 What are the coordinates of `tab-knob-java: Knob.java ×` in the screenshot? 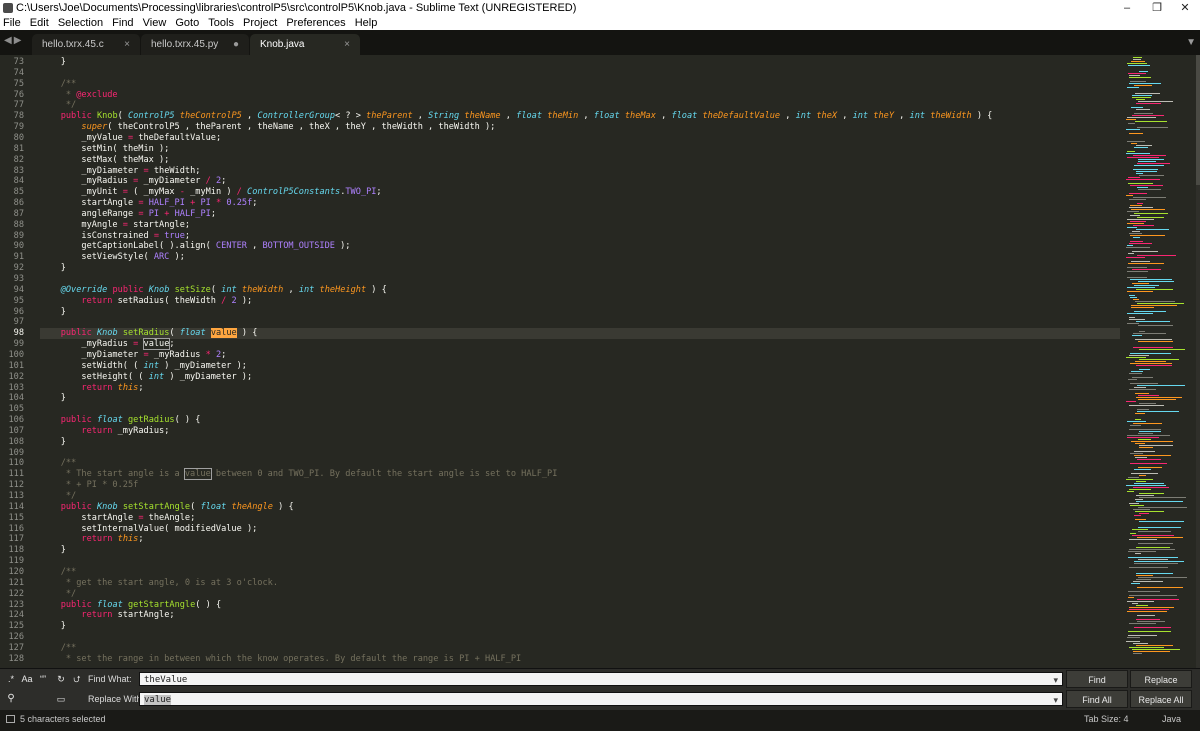 It's located at (305, 44).